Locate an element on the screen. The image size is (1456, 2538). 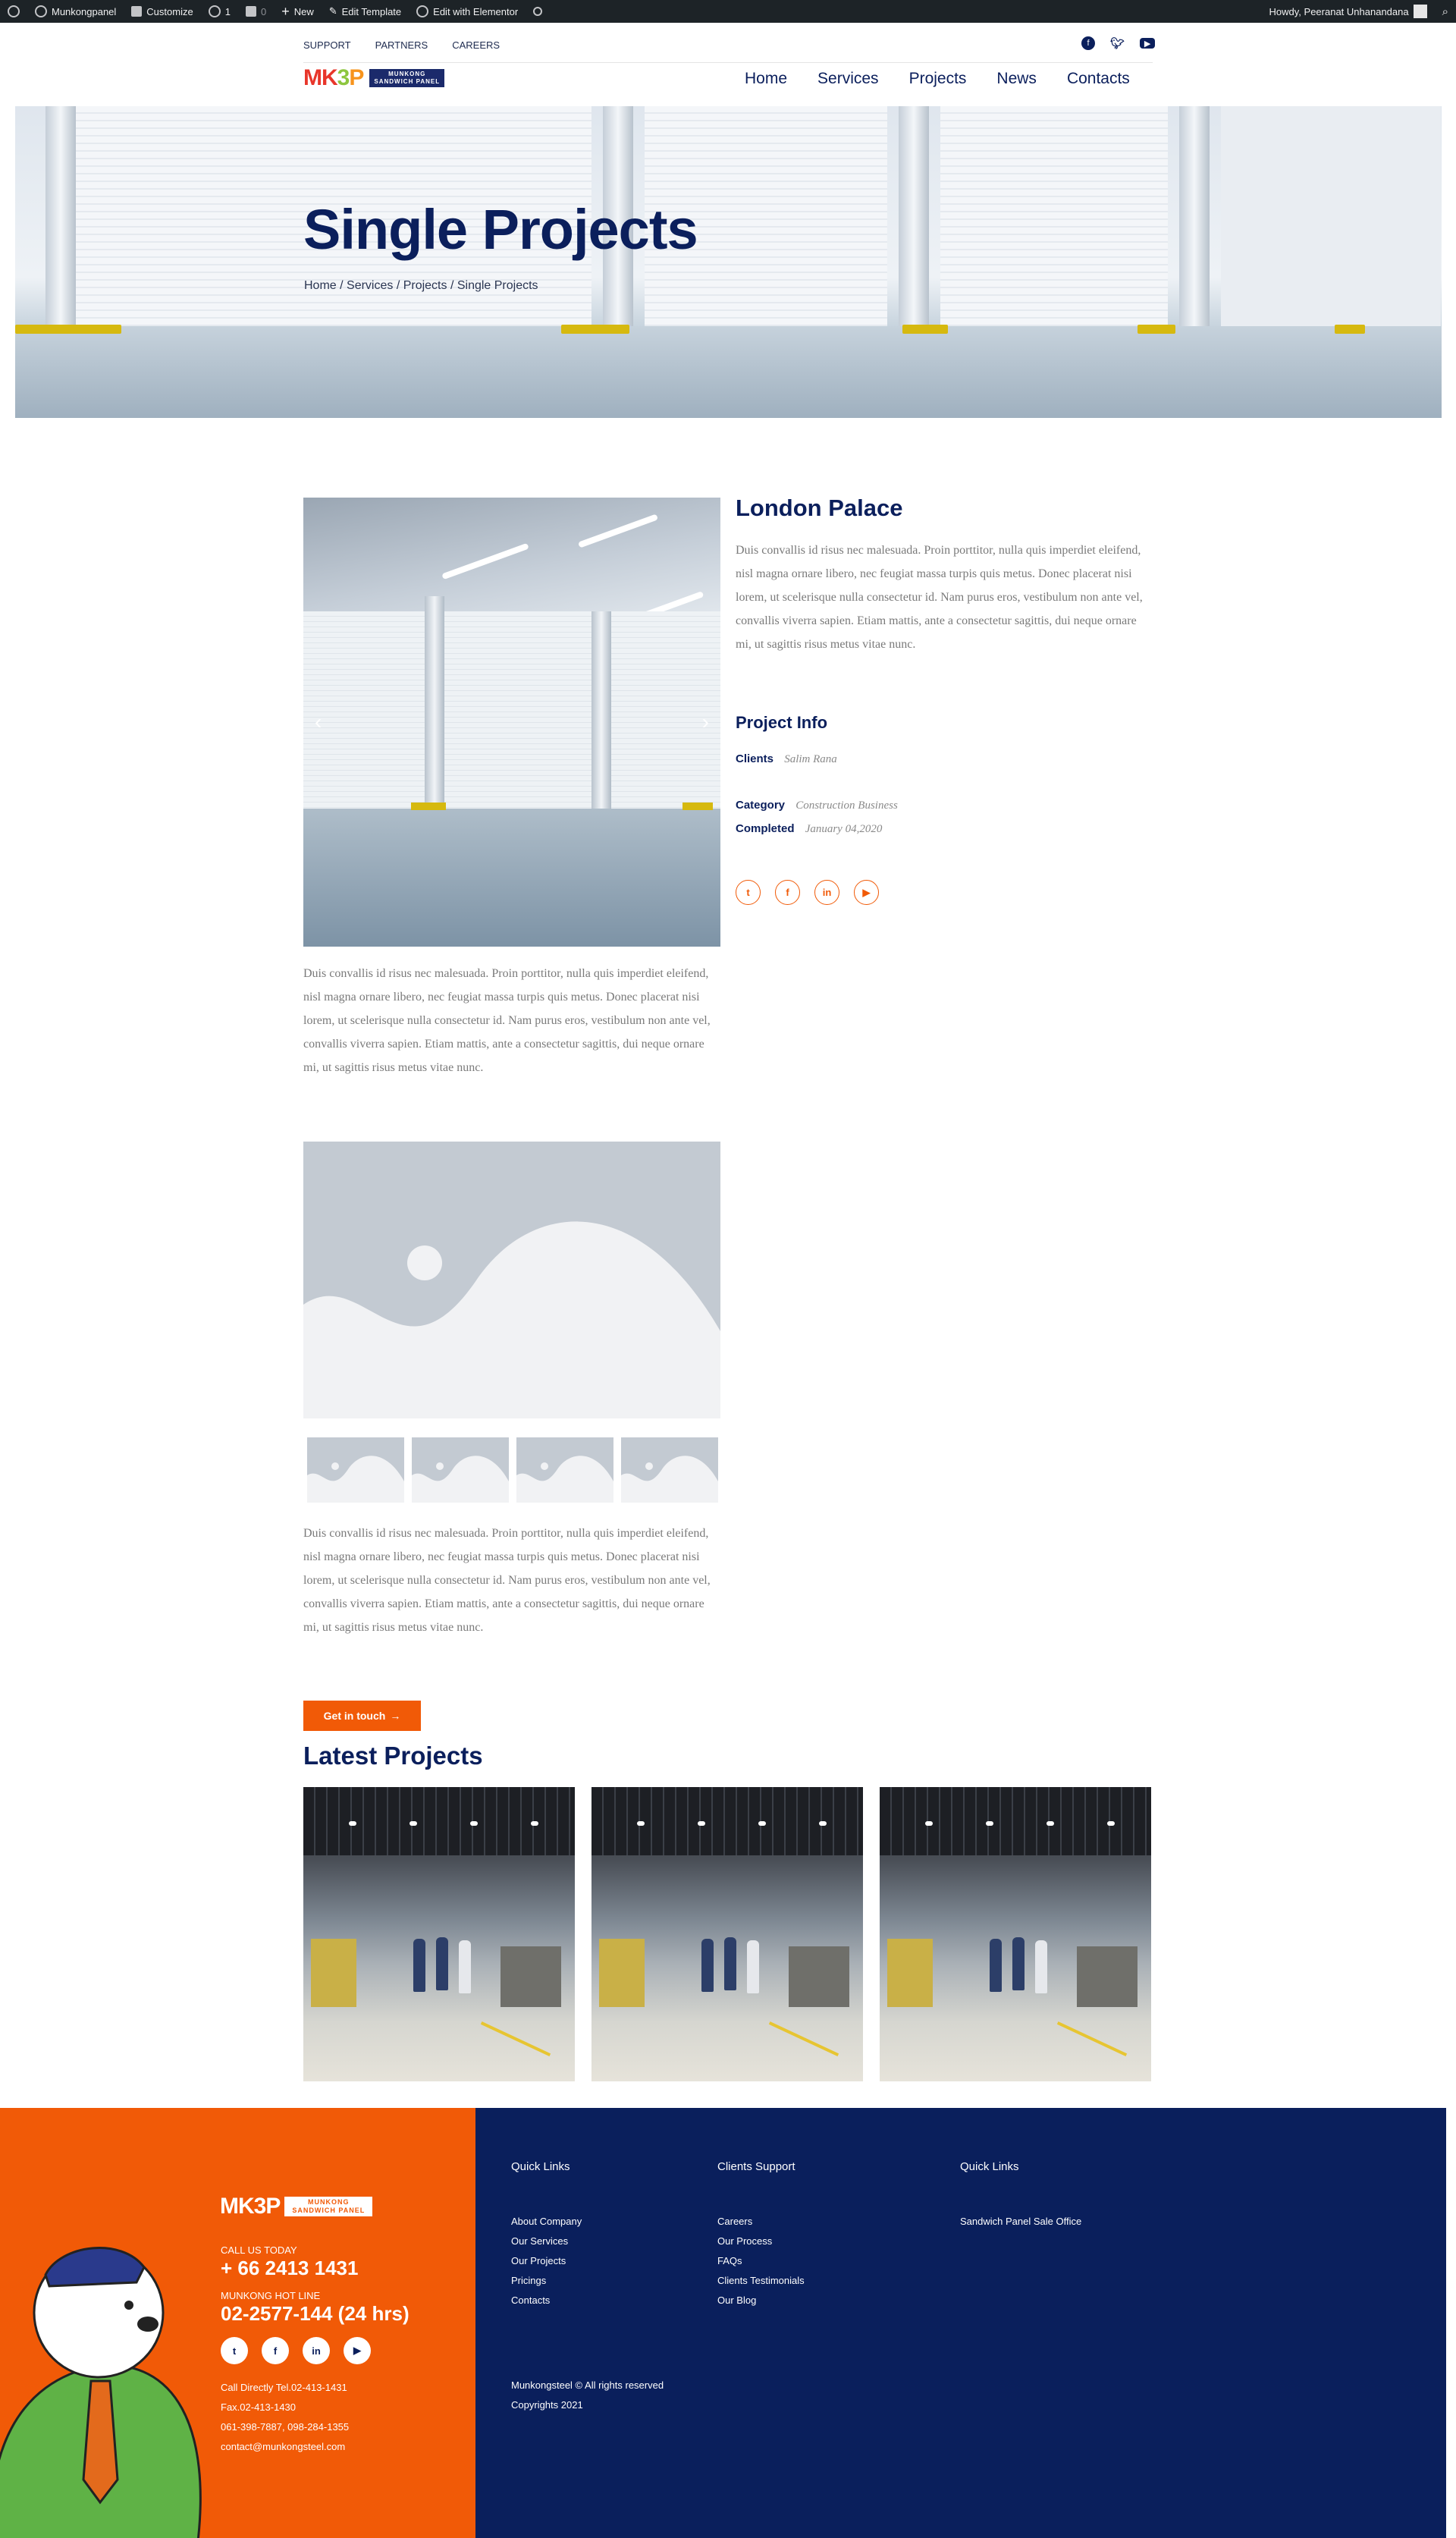
footer-logo: MK3P MUNKONG SANDWICH PANEL is located at coordinates (296, 2206).